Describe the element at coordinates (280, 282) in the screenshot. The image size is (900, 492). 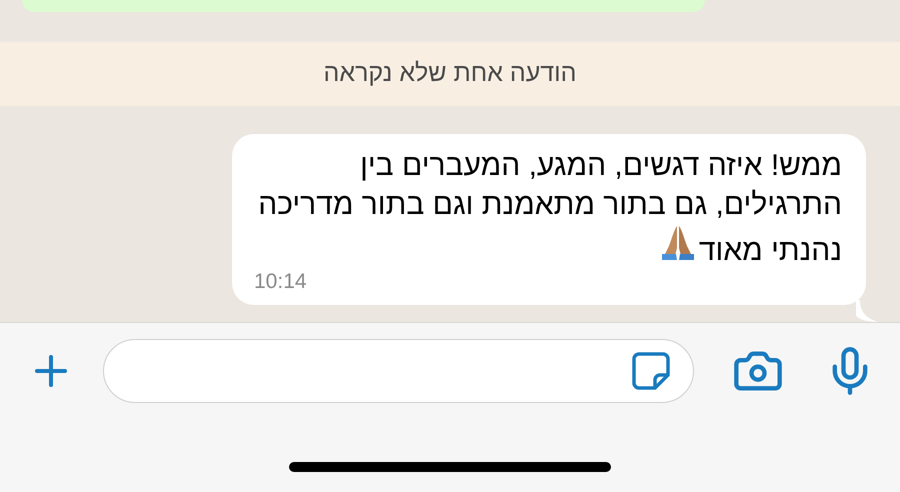
I see `message-time: 10:14` at that location.